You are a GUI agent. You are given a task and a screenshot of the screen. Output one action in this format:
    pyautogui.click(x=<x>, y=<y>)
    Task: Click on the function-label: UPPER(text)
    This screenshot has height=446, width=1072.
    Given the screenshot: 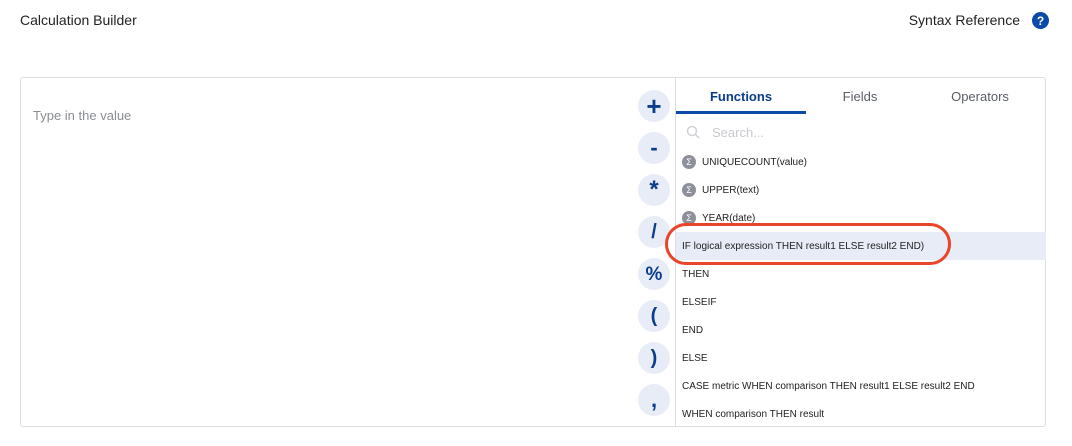 What is the action you would take?
    pyautogui.click(x=731, y=190)
    